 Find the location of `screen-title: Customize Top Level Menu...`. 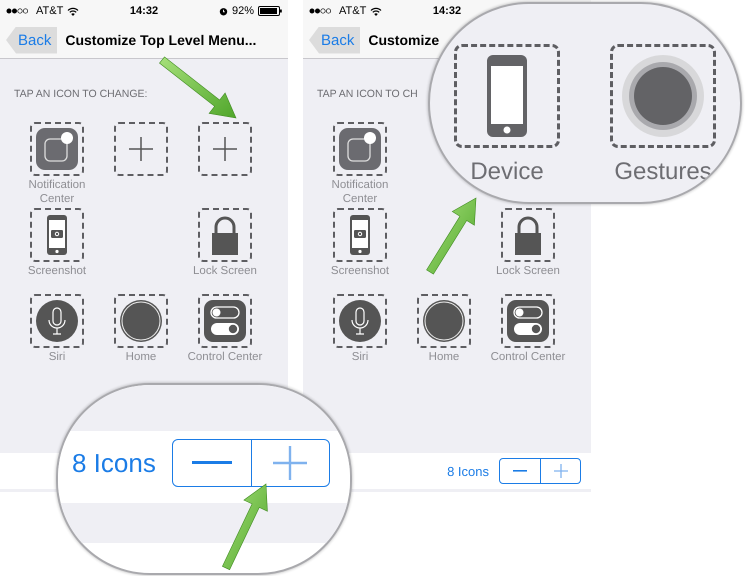

screen-title: Customize Top Level Menu... is located at coordinates (160, 40).